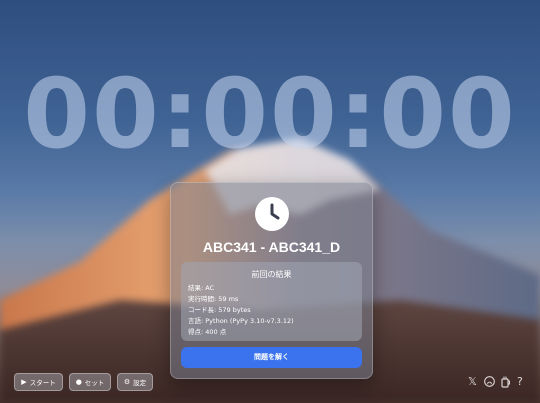  What do you see at coordinates (271, 247) in the screenshot?
I see `contest-title: ABC341 - ABC341_D` at bounding box center [271, 247].